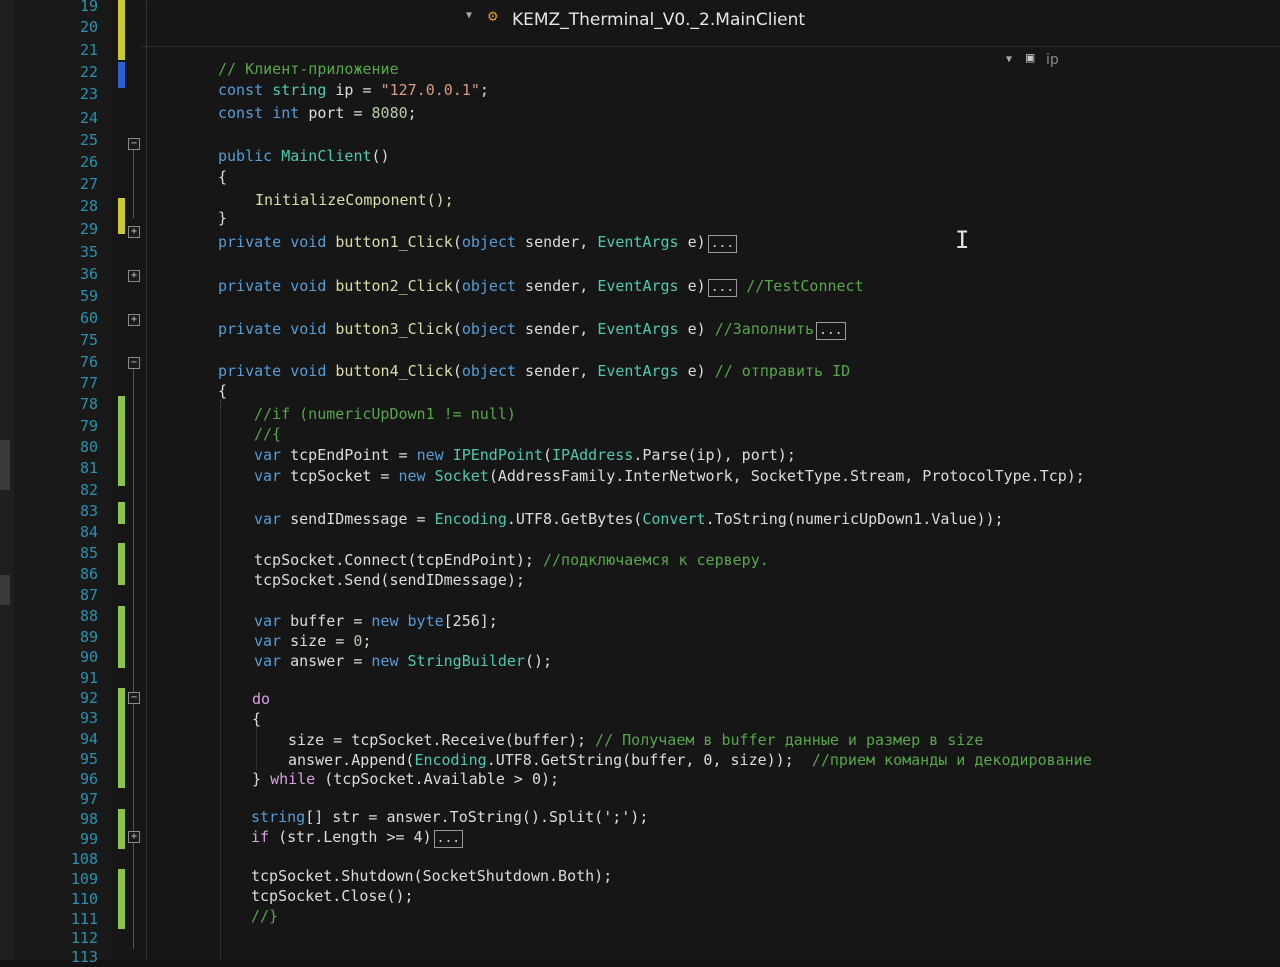 This screenshot has width=1280, height=967. I want to click on line-number: 28, so click(88, 206).